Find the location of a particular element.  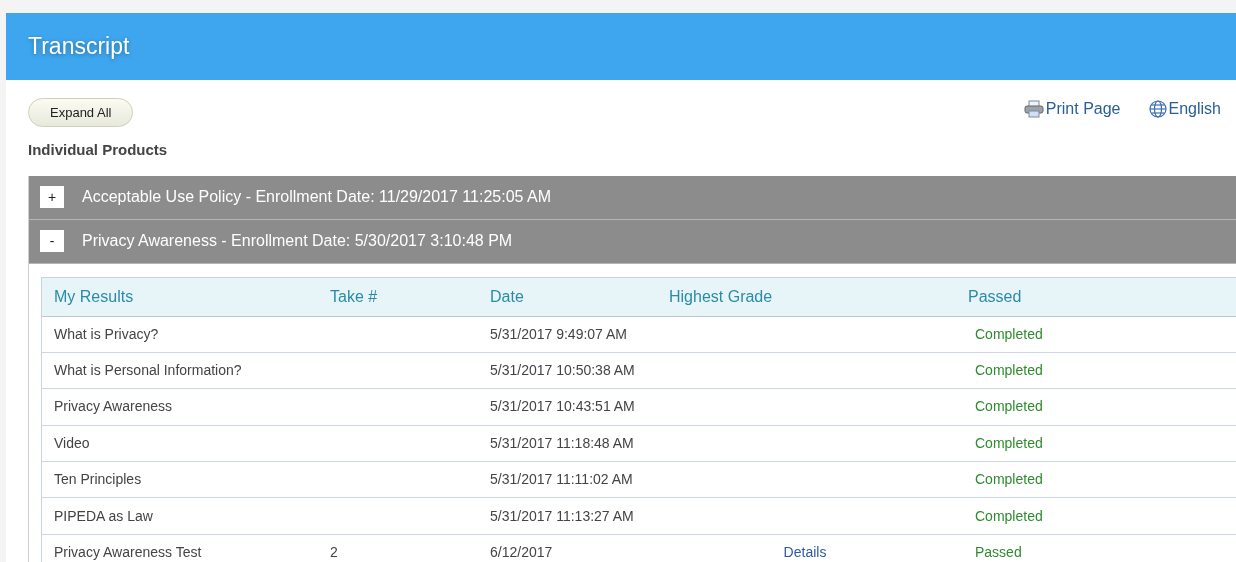

details-link: Details is located at coordinates (805, 552).